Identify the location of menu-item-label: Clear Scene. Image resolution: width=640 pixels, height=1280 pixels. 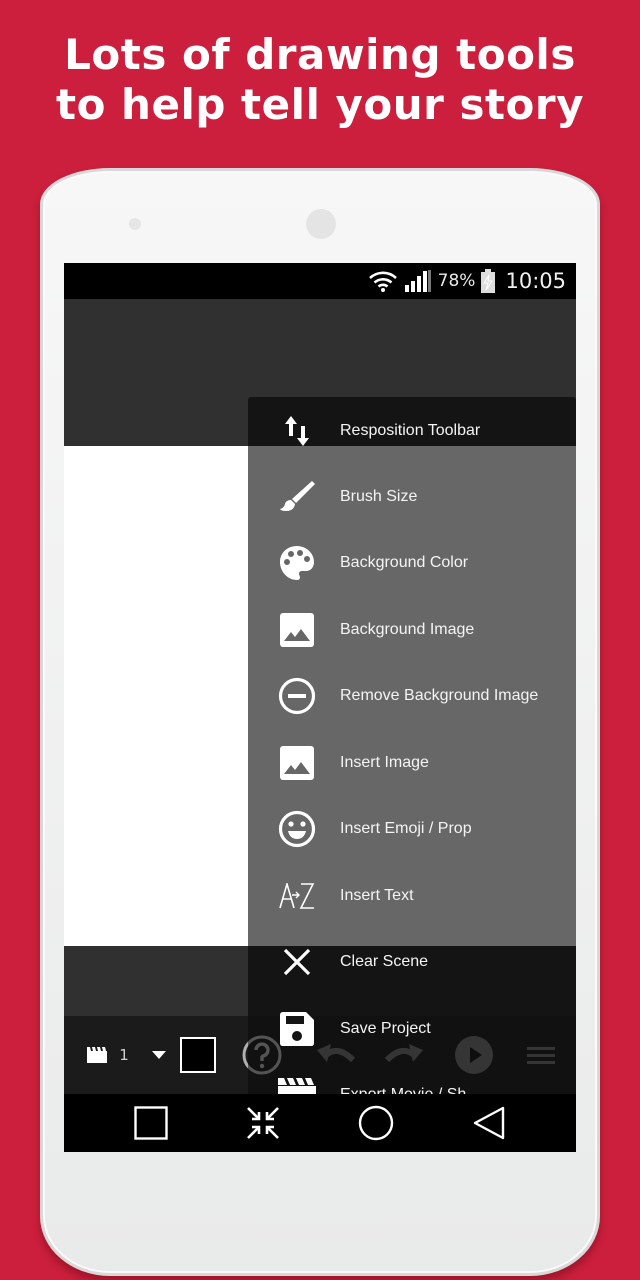
(384, 961).